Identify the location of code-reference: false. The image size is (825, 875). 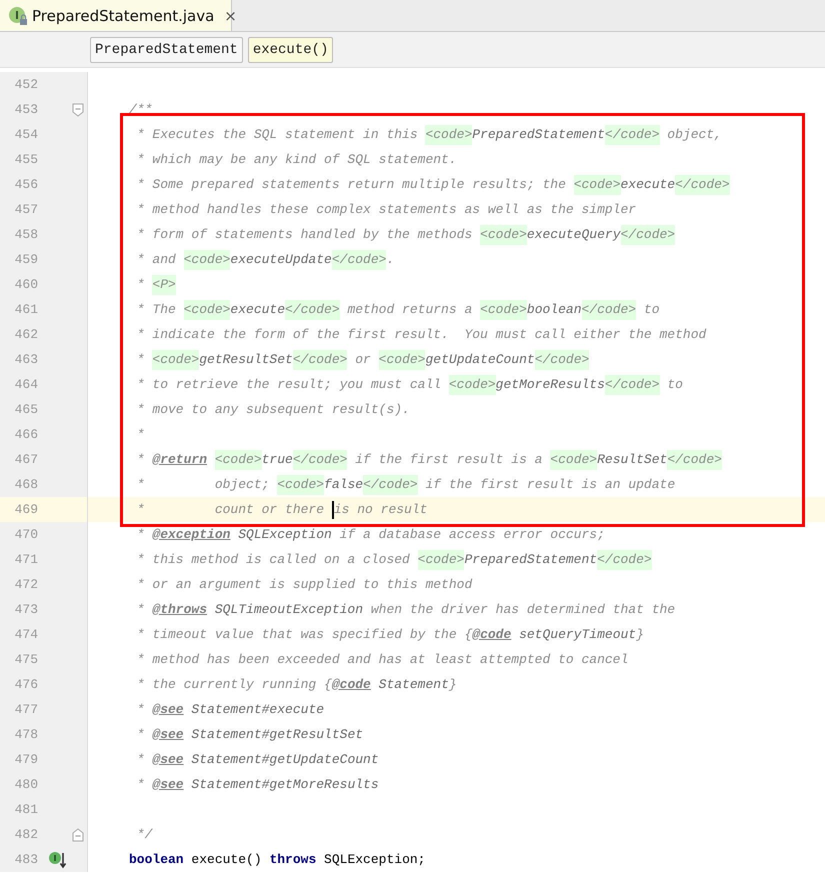
(344, 485).